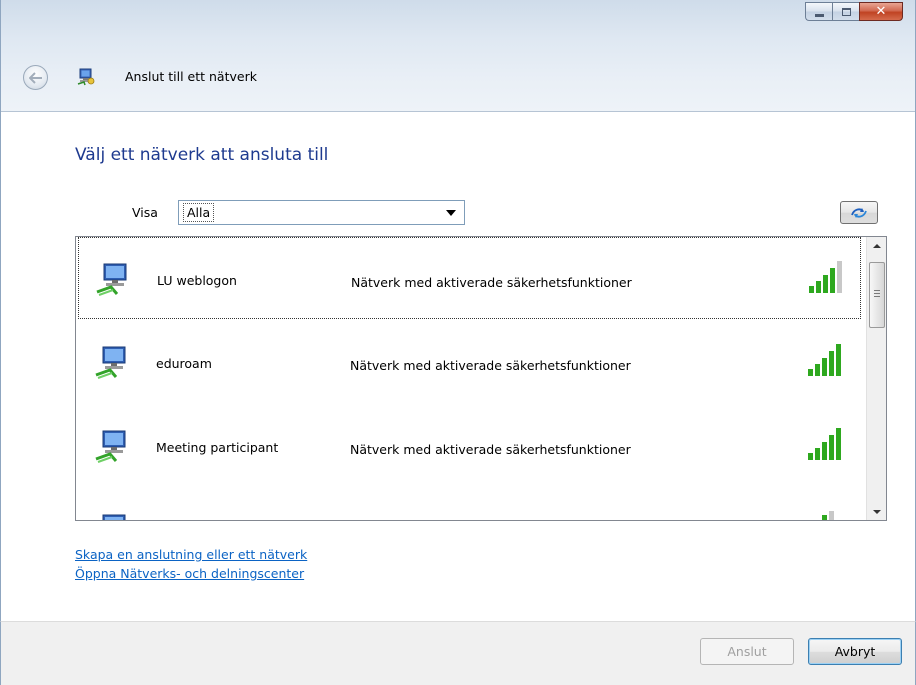 Image resolution: width=916 pixels, height=685 pixels. I want to click on window-controls: ✕, so click(854, 11).